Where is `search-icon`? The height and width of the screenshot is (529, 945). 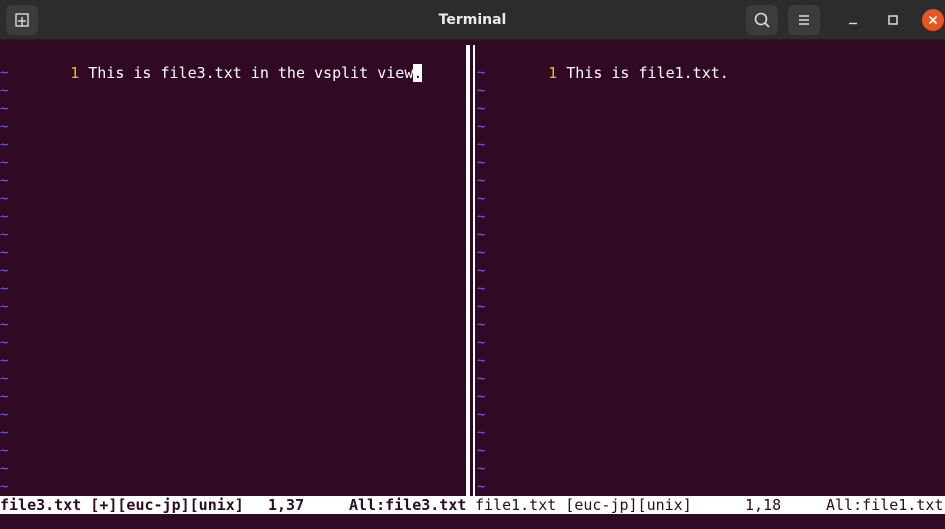 search-icon is located at coordinates (762, 20).